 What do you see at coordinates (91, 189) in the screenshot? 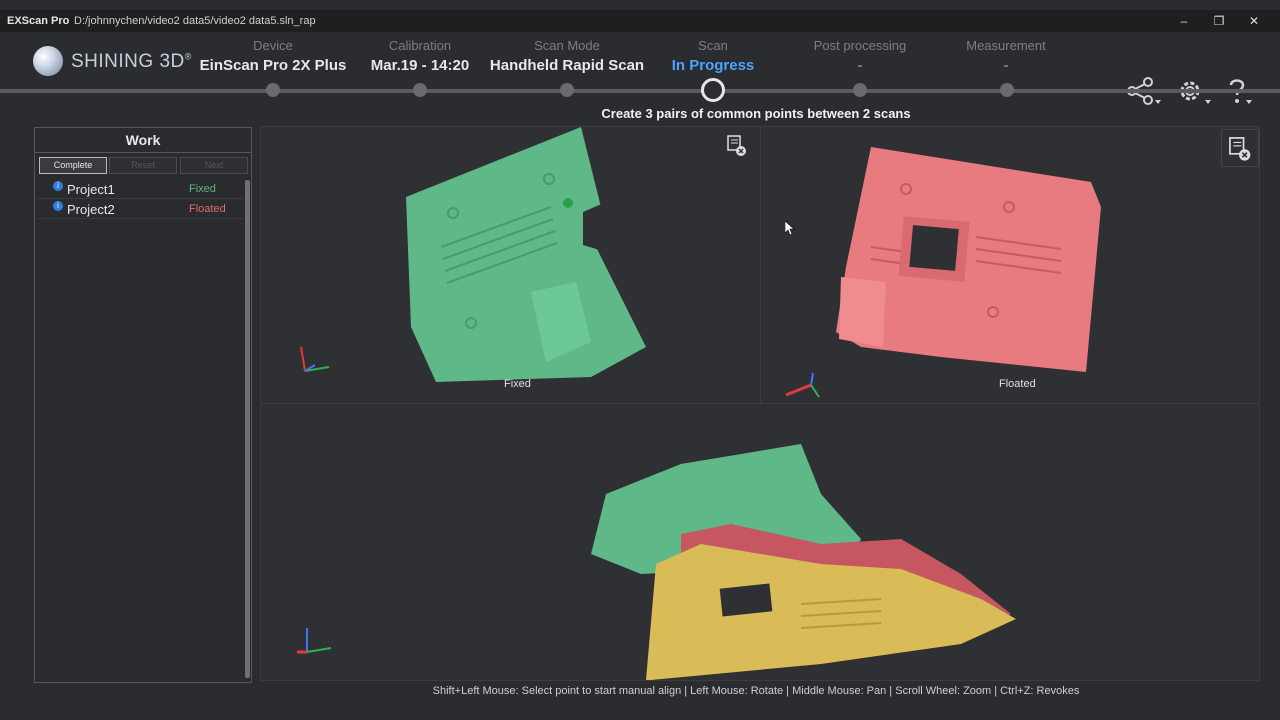
I see `project-name: Project1` at bounding box center [91, 189].